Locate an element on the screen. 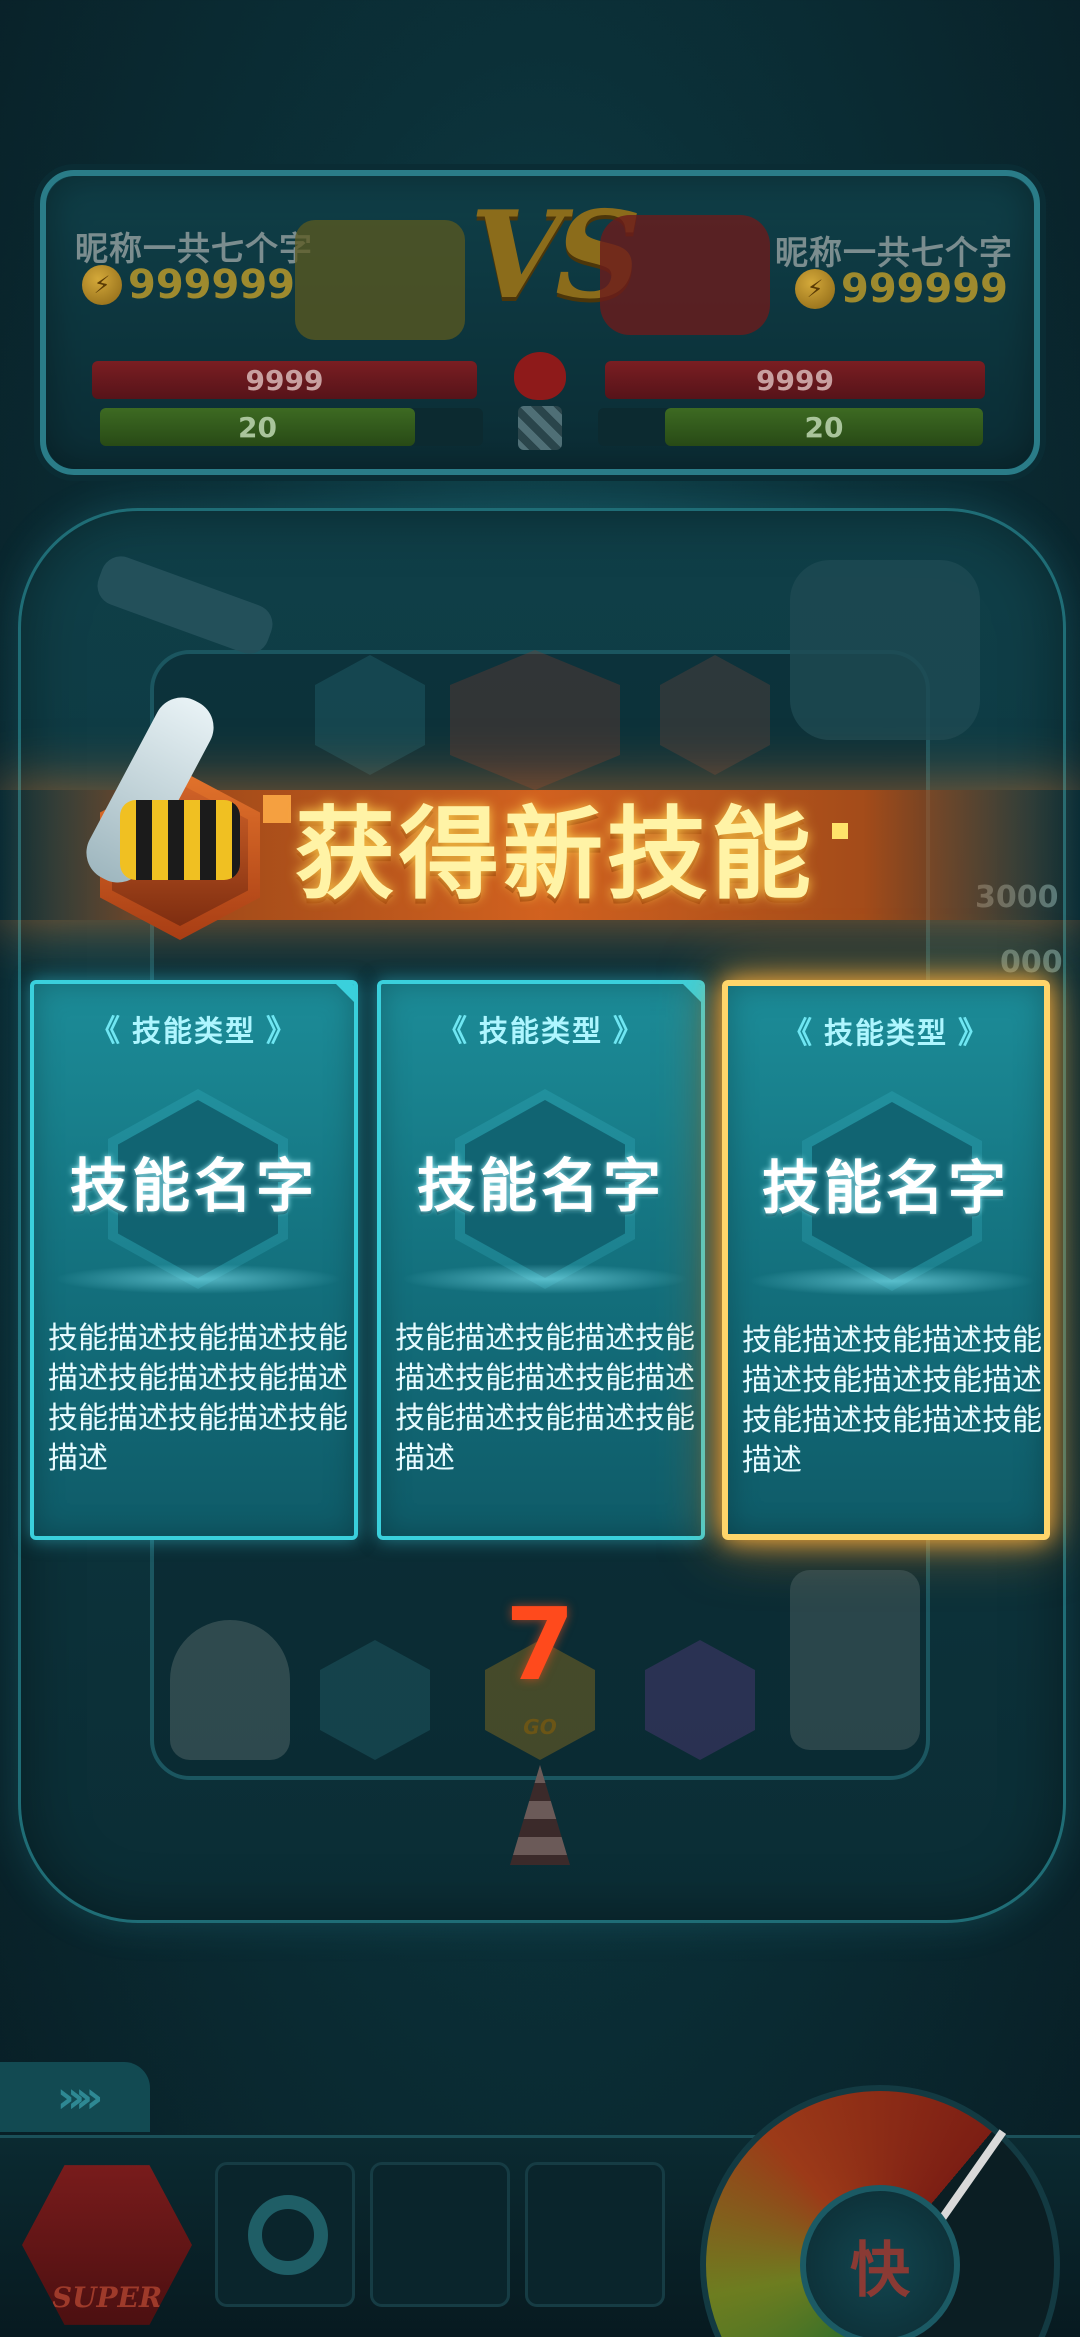  monster-truck-vehicle-icon is located at coordinates (685, 275).